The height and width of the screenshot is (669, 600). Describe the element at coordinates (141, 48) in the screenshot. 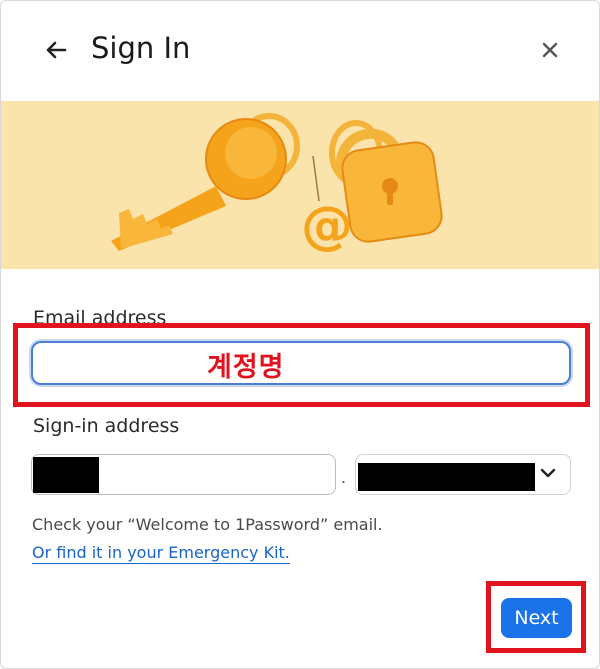

I see `page-title: Sign In` at that location.